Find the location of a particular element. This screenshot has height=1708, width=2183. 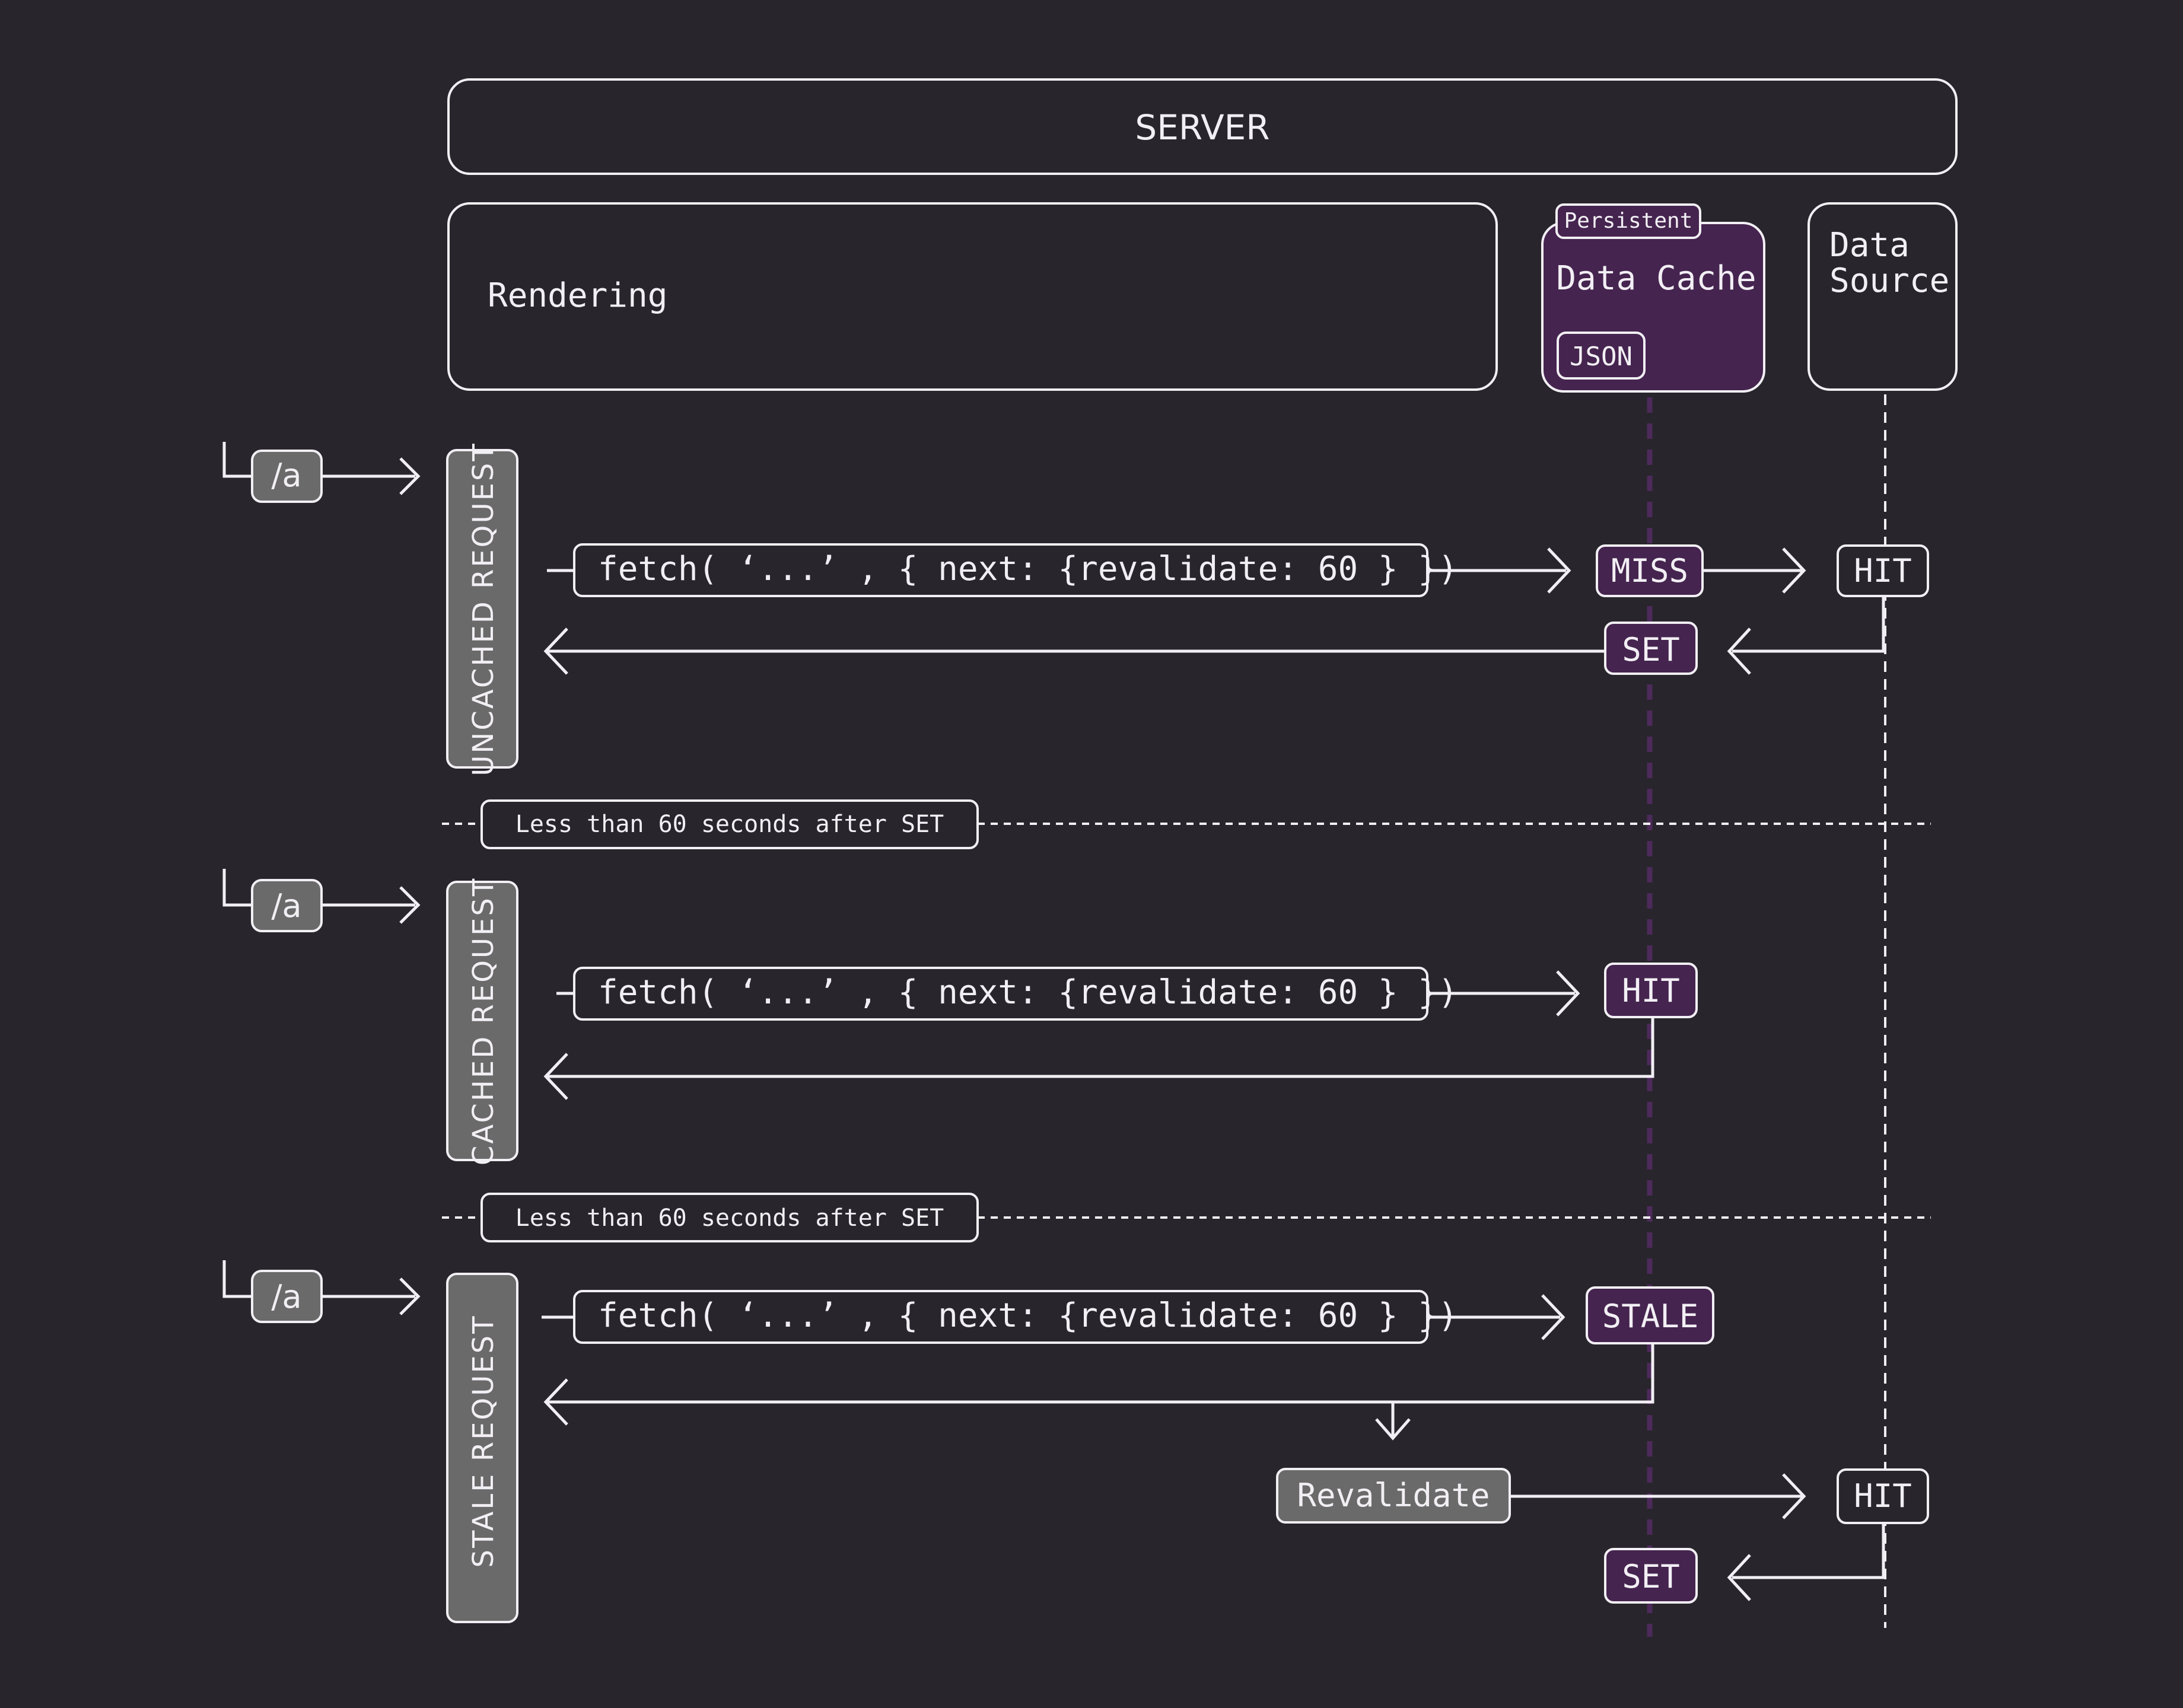

rendering-label: Rendering is located at coordinates (577, 295).